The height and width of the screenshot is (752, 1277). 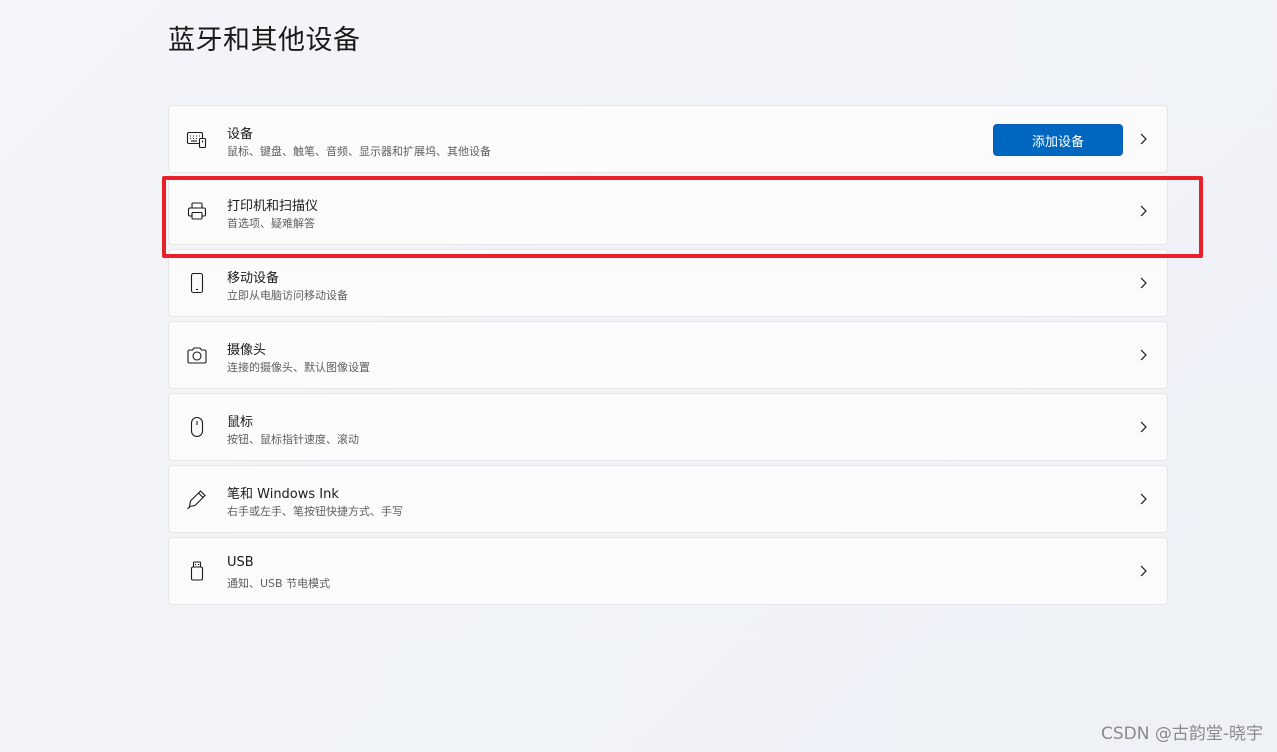 I want to click on card-subtitle-printers: 首选项、疑难解答, so click(x=271, y=223).